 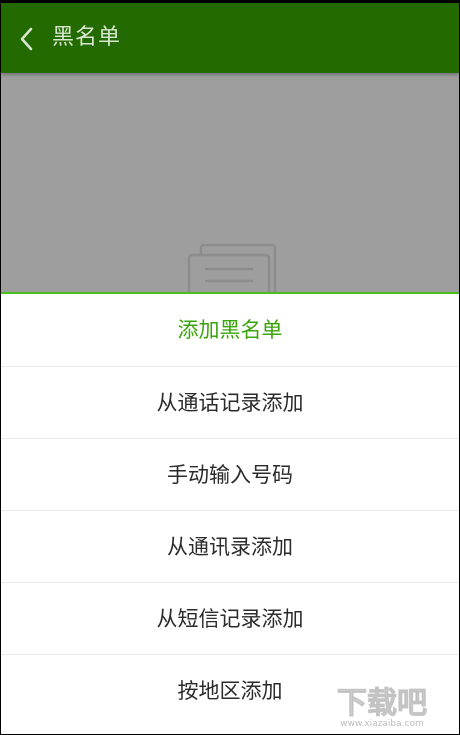 I want to click on watermark-text: 下载吧, so click(x=382, y=703).